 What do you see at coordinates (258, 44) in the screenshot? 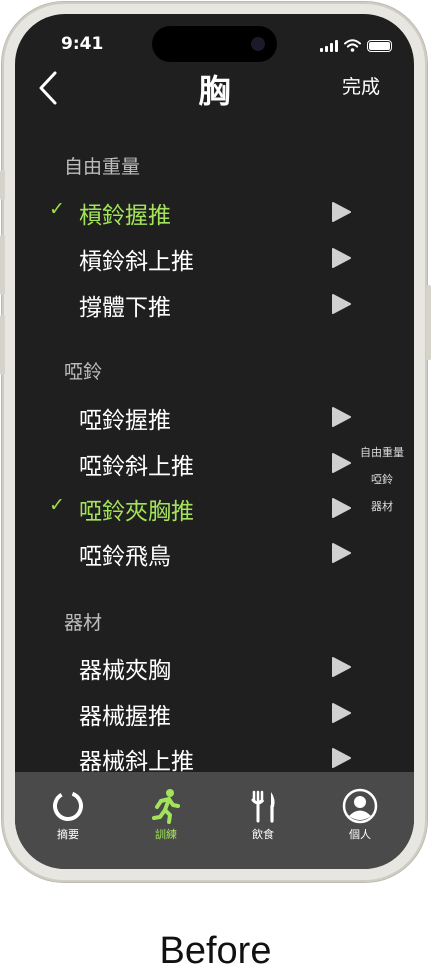
I see `camera-icon` at bounding box center [258, 44].